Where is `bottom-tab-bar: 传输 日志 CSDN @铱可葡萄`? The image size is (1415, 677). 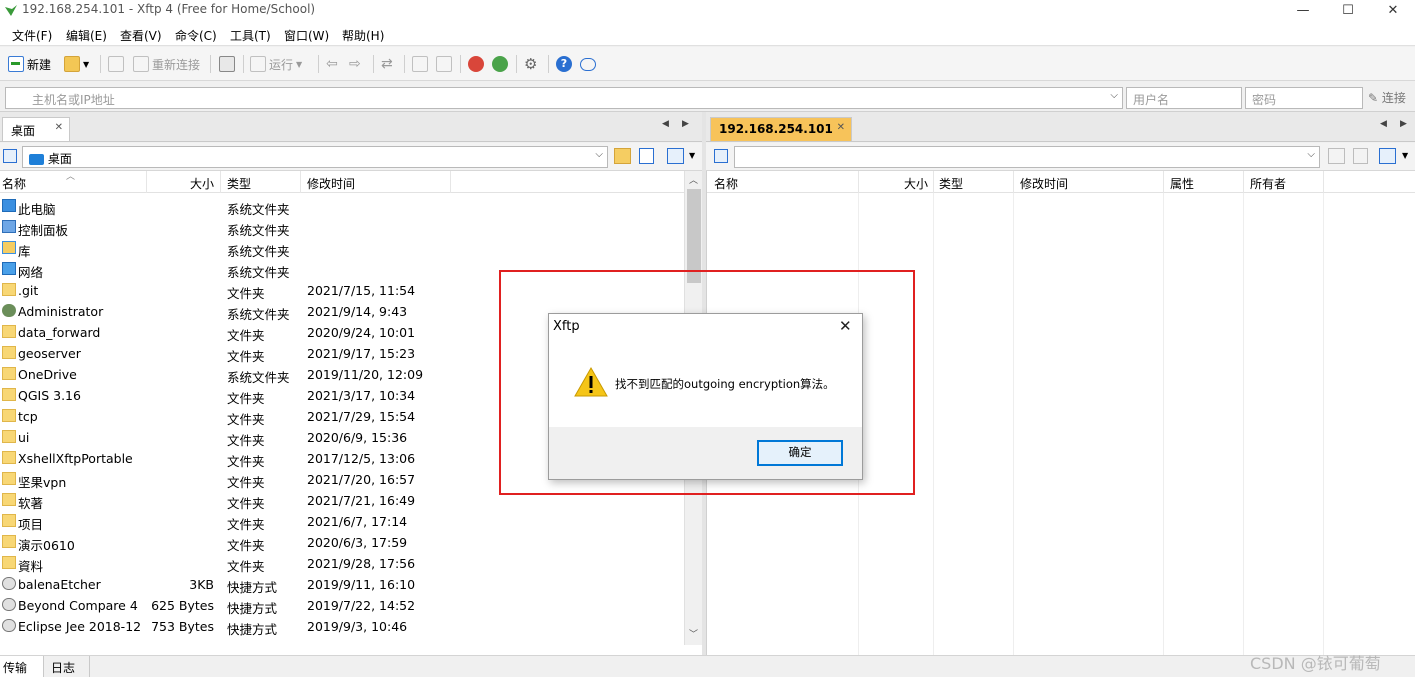 bottom-tab-bar: 传输 日志 CSDN @铱可葡萄 is located at coordinates (707, 665).